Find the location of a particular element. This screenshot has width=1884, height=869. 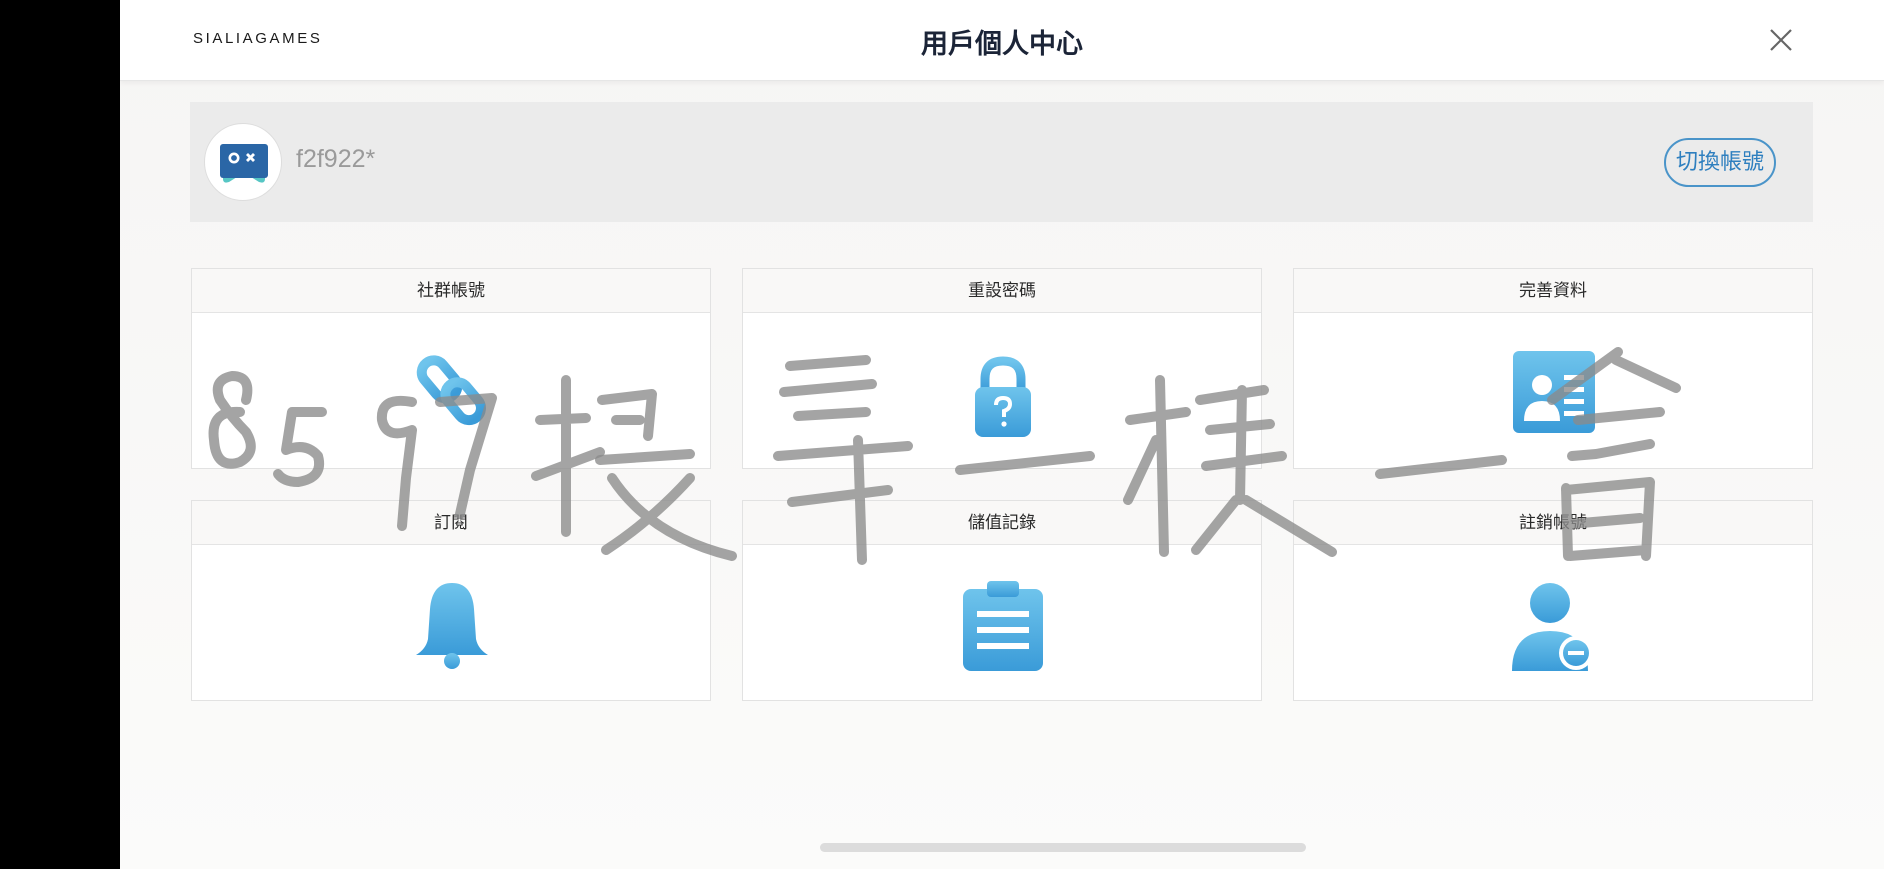

close-button is located at coordinates (1781, 40).